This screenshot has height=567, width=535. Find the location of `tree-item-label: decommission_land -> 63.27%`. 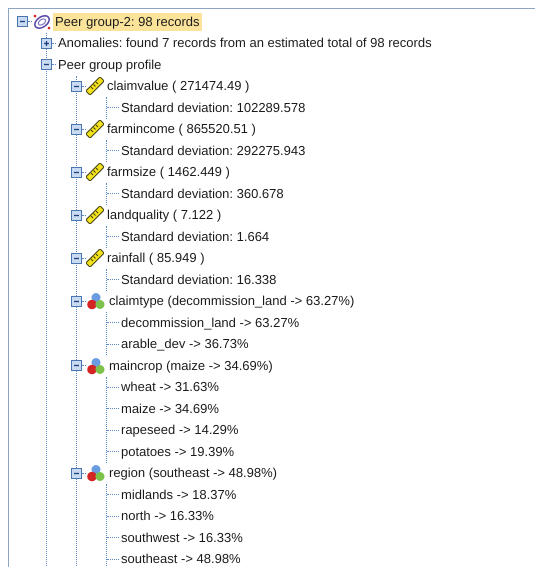

tree-item-label: decommission_land -> 63.27% is located at coordinates (210, 323).